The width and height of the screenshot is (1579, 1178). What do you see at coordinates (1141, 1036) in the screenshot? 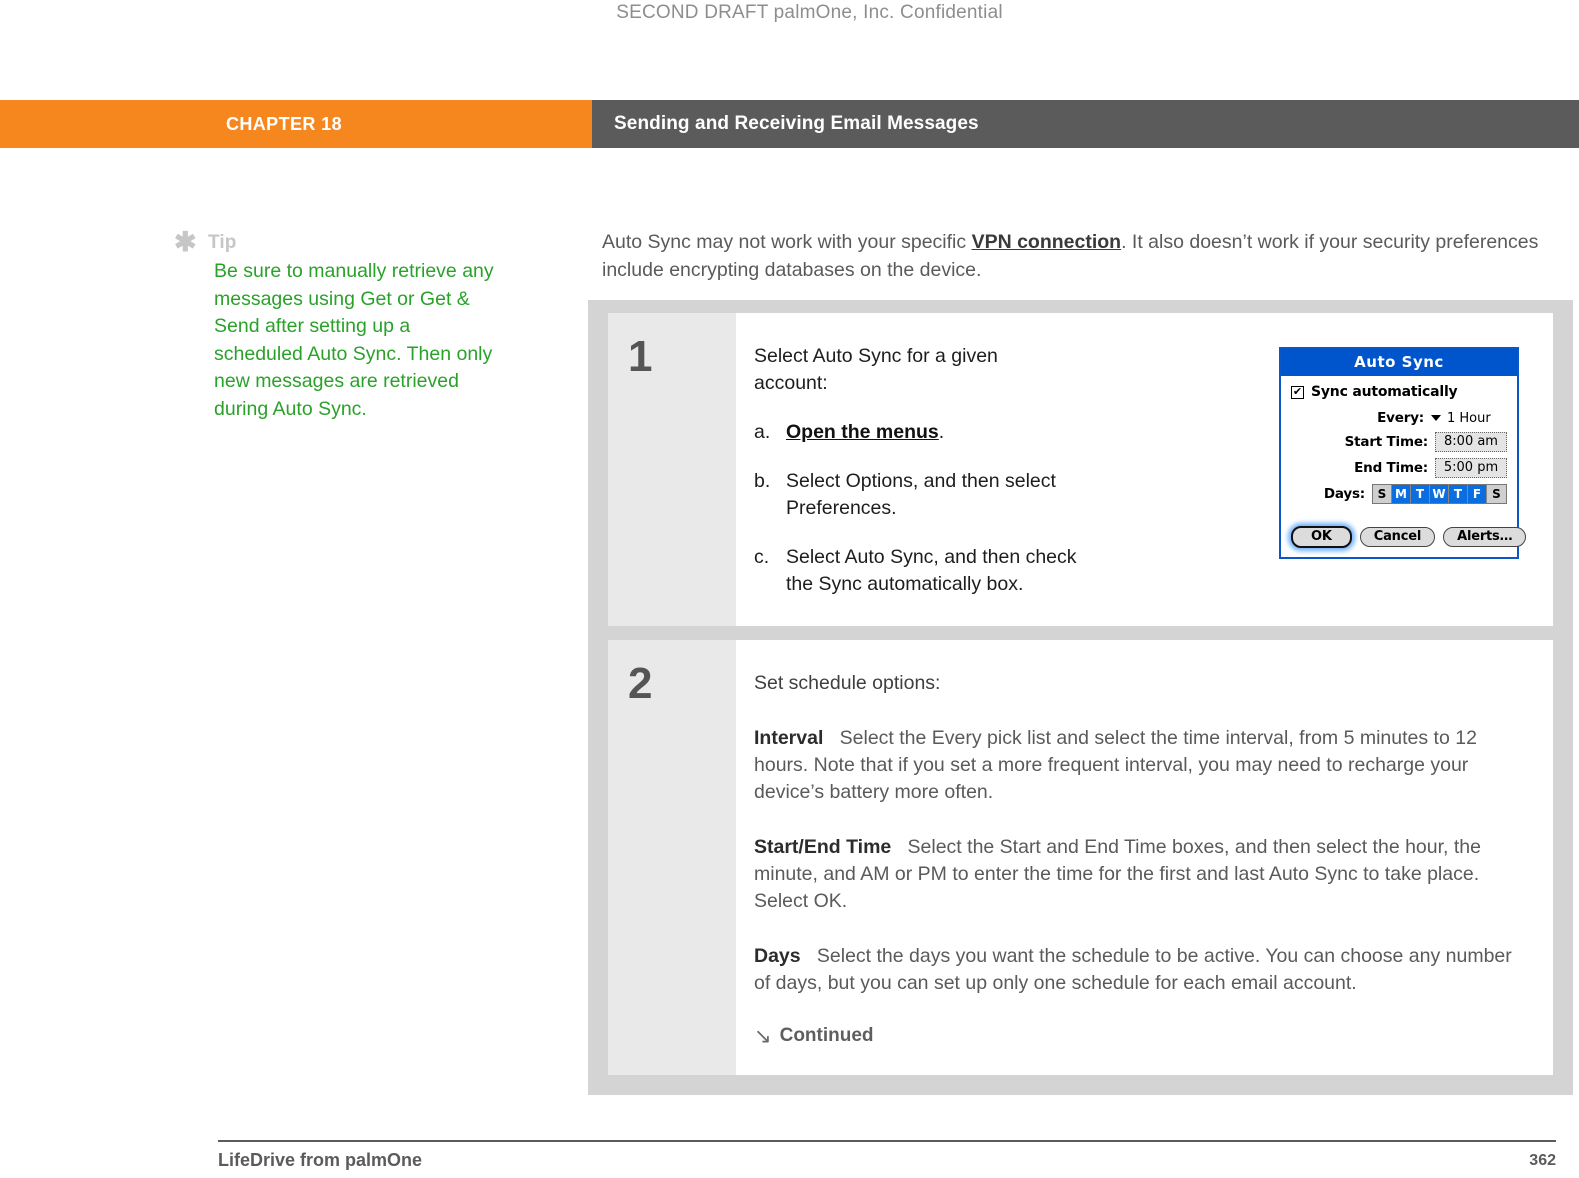
I see `continued-indicator: ↘ Continued` at bounding box center [1141, 1036].